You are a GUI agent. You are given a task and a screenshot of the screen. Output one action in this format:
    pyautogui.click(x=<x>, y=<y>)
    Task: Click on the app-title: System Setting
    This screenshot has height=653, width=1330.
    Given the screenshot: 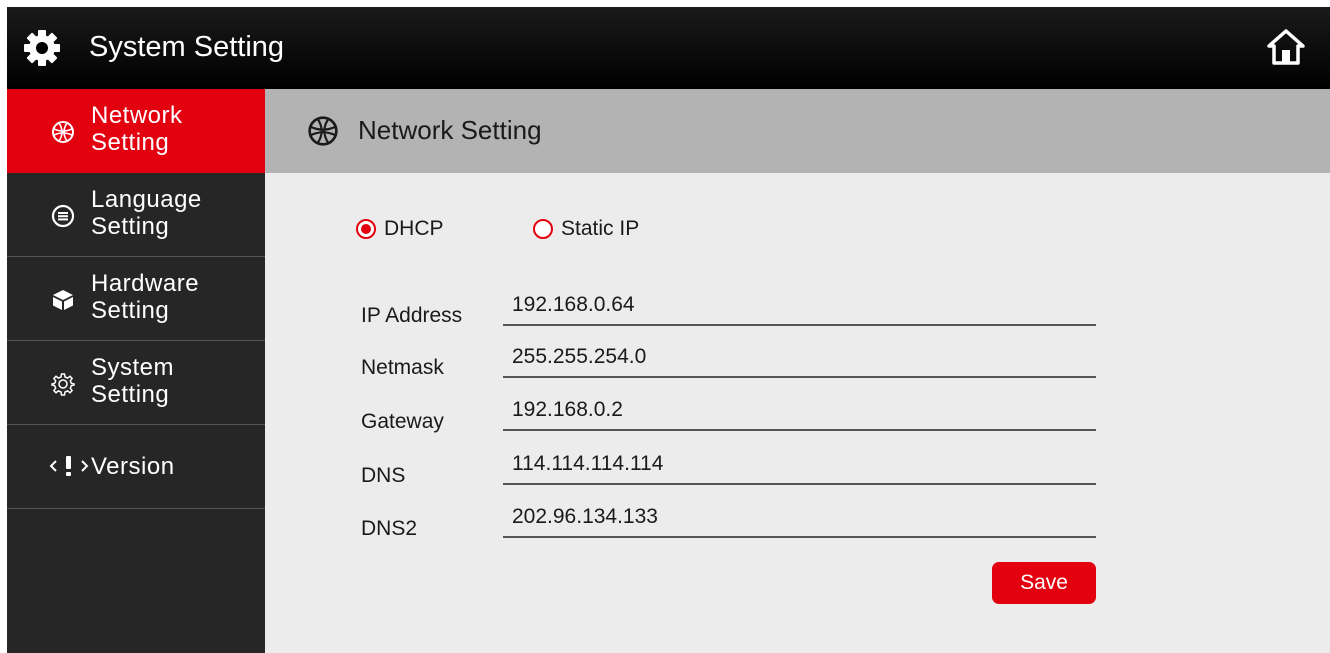 What is the action you would take?
    pyautogui.click(x=187, y=47)
    